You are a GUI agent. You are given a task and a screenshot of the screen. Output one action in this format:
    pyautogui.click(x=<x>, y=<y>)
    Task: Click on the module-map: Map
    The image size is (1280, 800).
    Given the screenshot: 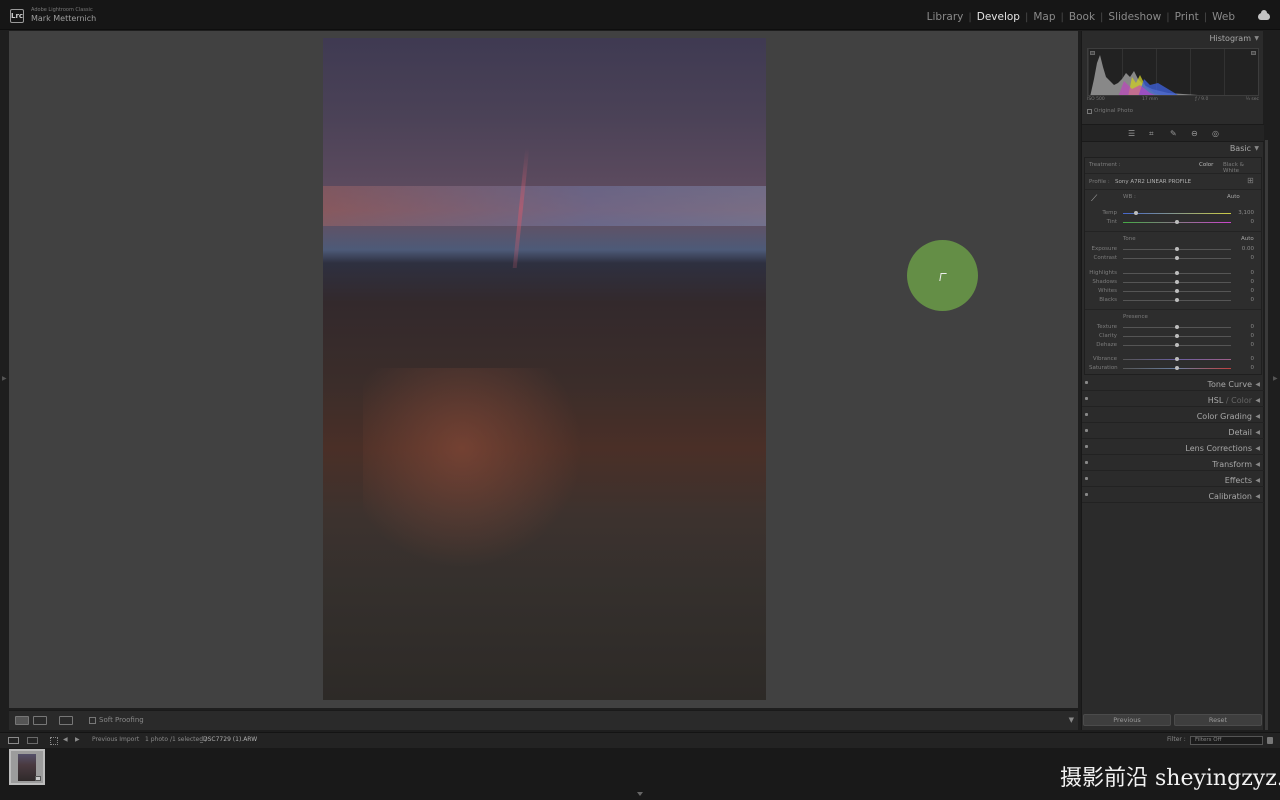 What is the action you would take?
    pyautogui.click(x=1044, y=17)
    